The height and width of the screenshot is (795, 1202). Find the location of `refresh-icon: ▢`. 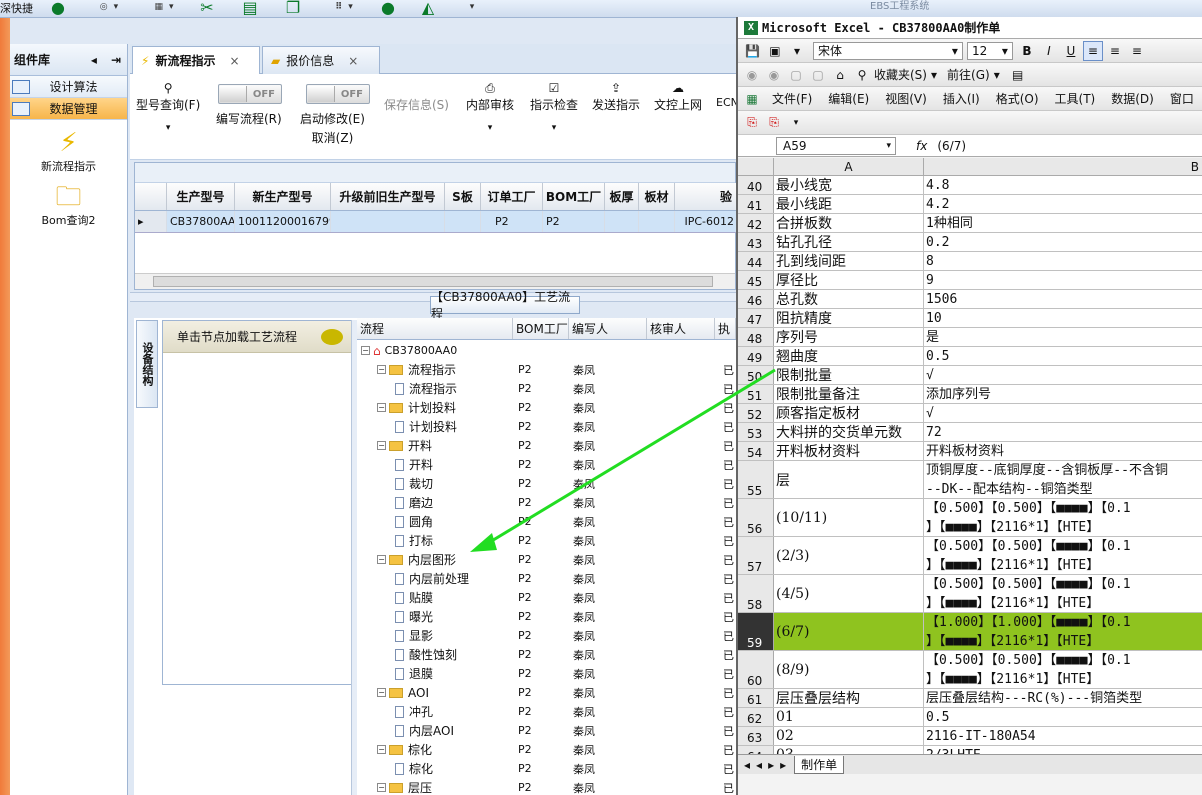

refresh-icon: ▢ is located at coordinates (818, 75).